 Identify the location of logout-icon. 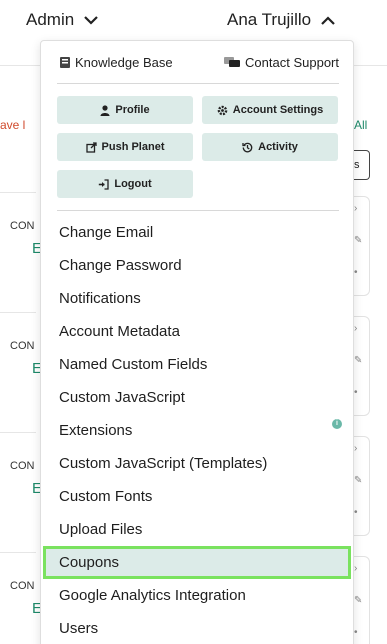
(104, 184).